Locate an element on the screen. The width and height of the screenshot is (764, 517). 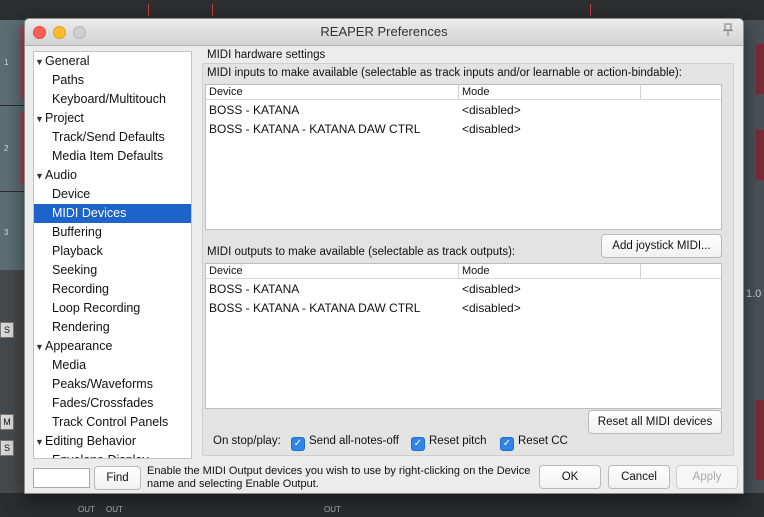
daw-timeline-bar is located at coordinates (382, 10).